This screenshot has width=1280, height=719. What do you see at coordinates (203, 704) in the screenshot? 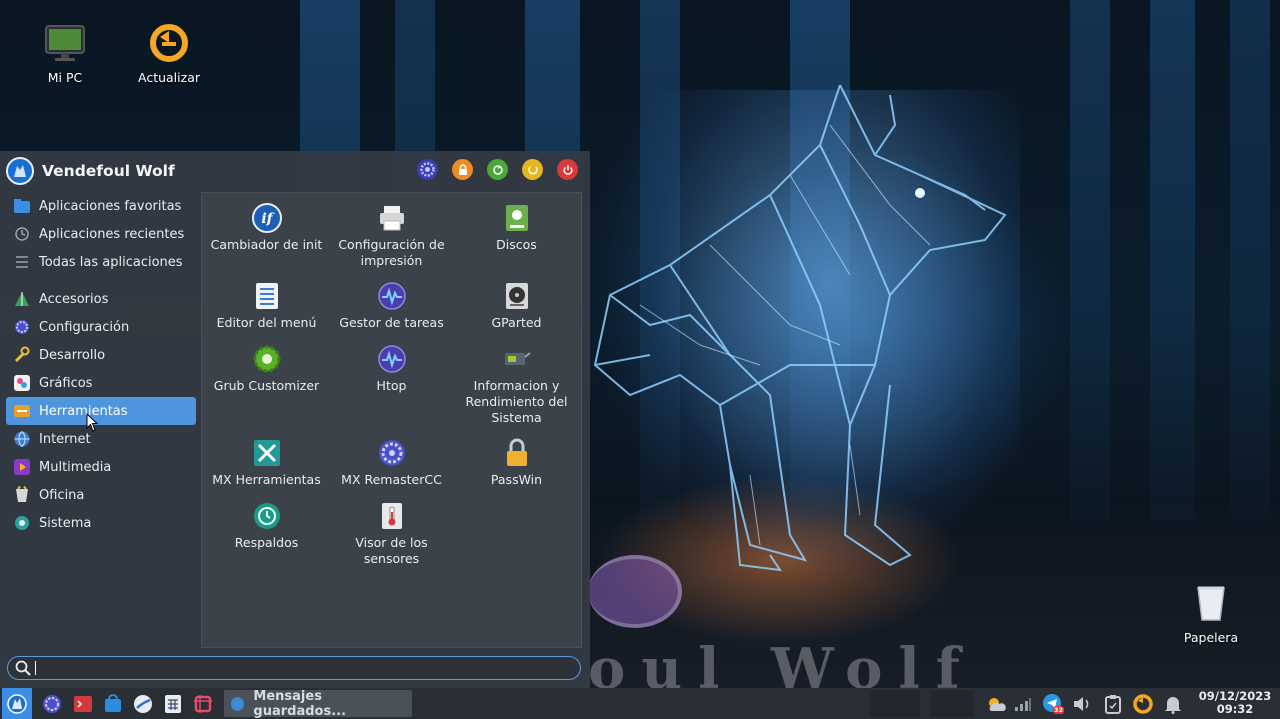
I see `screenshot-icon` at bounding box center [203, 704].